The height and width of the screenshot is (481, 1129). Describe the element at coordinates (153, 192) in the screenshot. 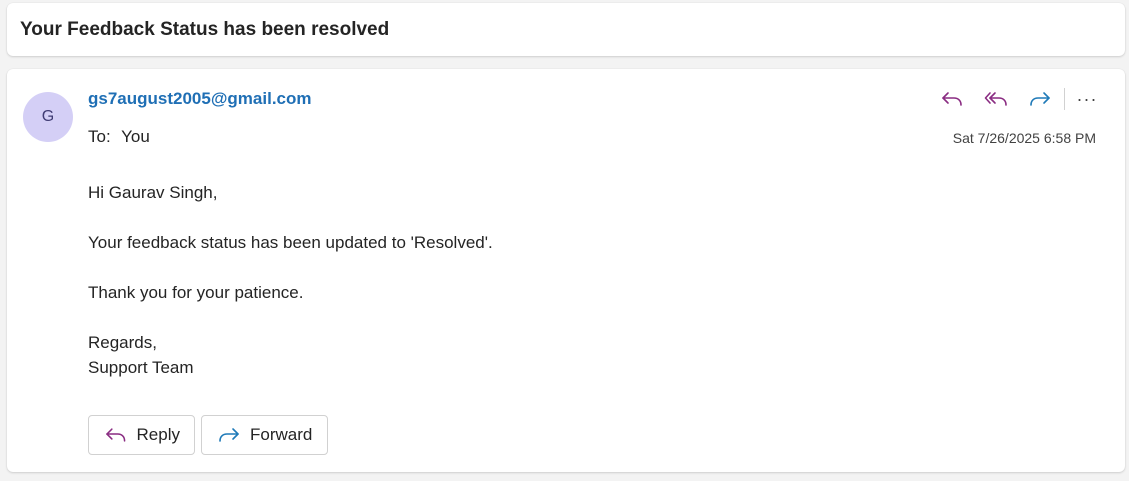

I see `body-greeting: Hi Gaurav Singh,` at that location.